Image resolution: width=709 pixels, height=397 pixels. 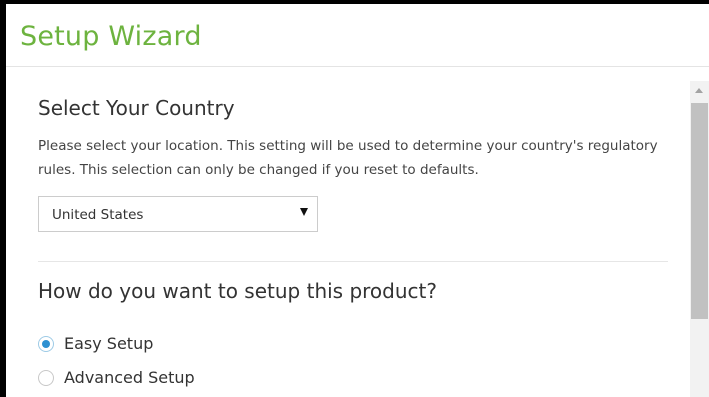 I want to click on country-select: United States, so click(x=178, y=214).